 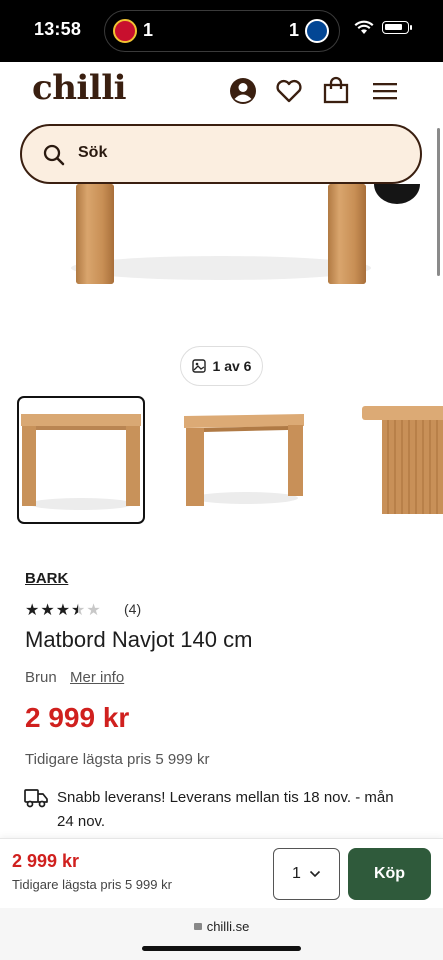 I want to click on home-indicator, so click(x=221, y=948).